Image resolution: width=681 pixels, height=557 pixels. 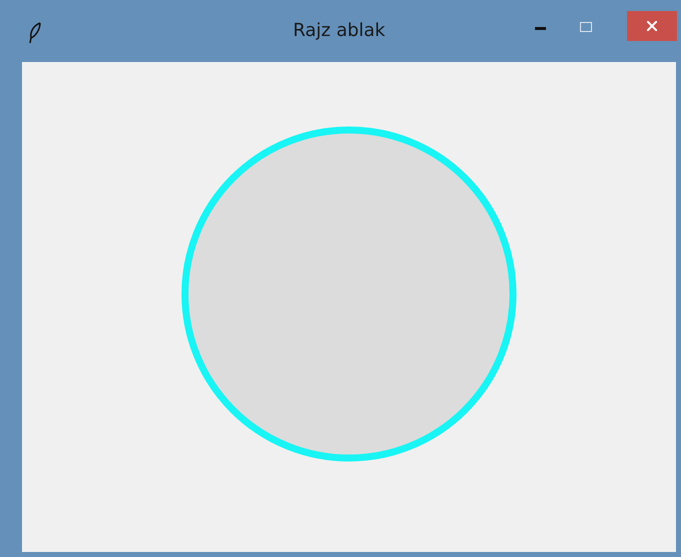 What do you see at coordinates (540, 28) in the screenshot?
I see `minimize-icon` at bounding box center [540, 28].